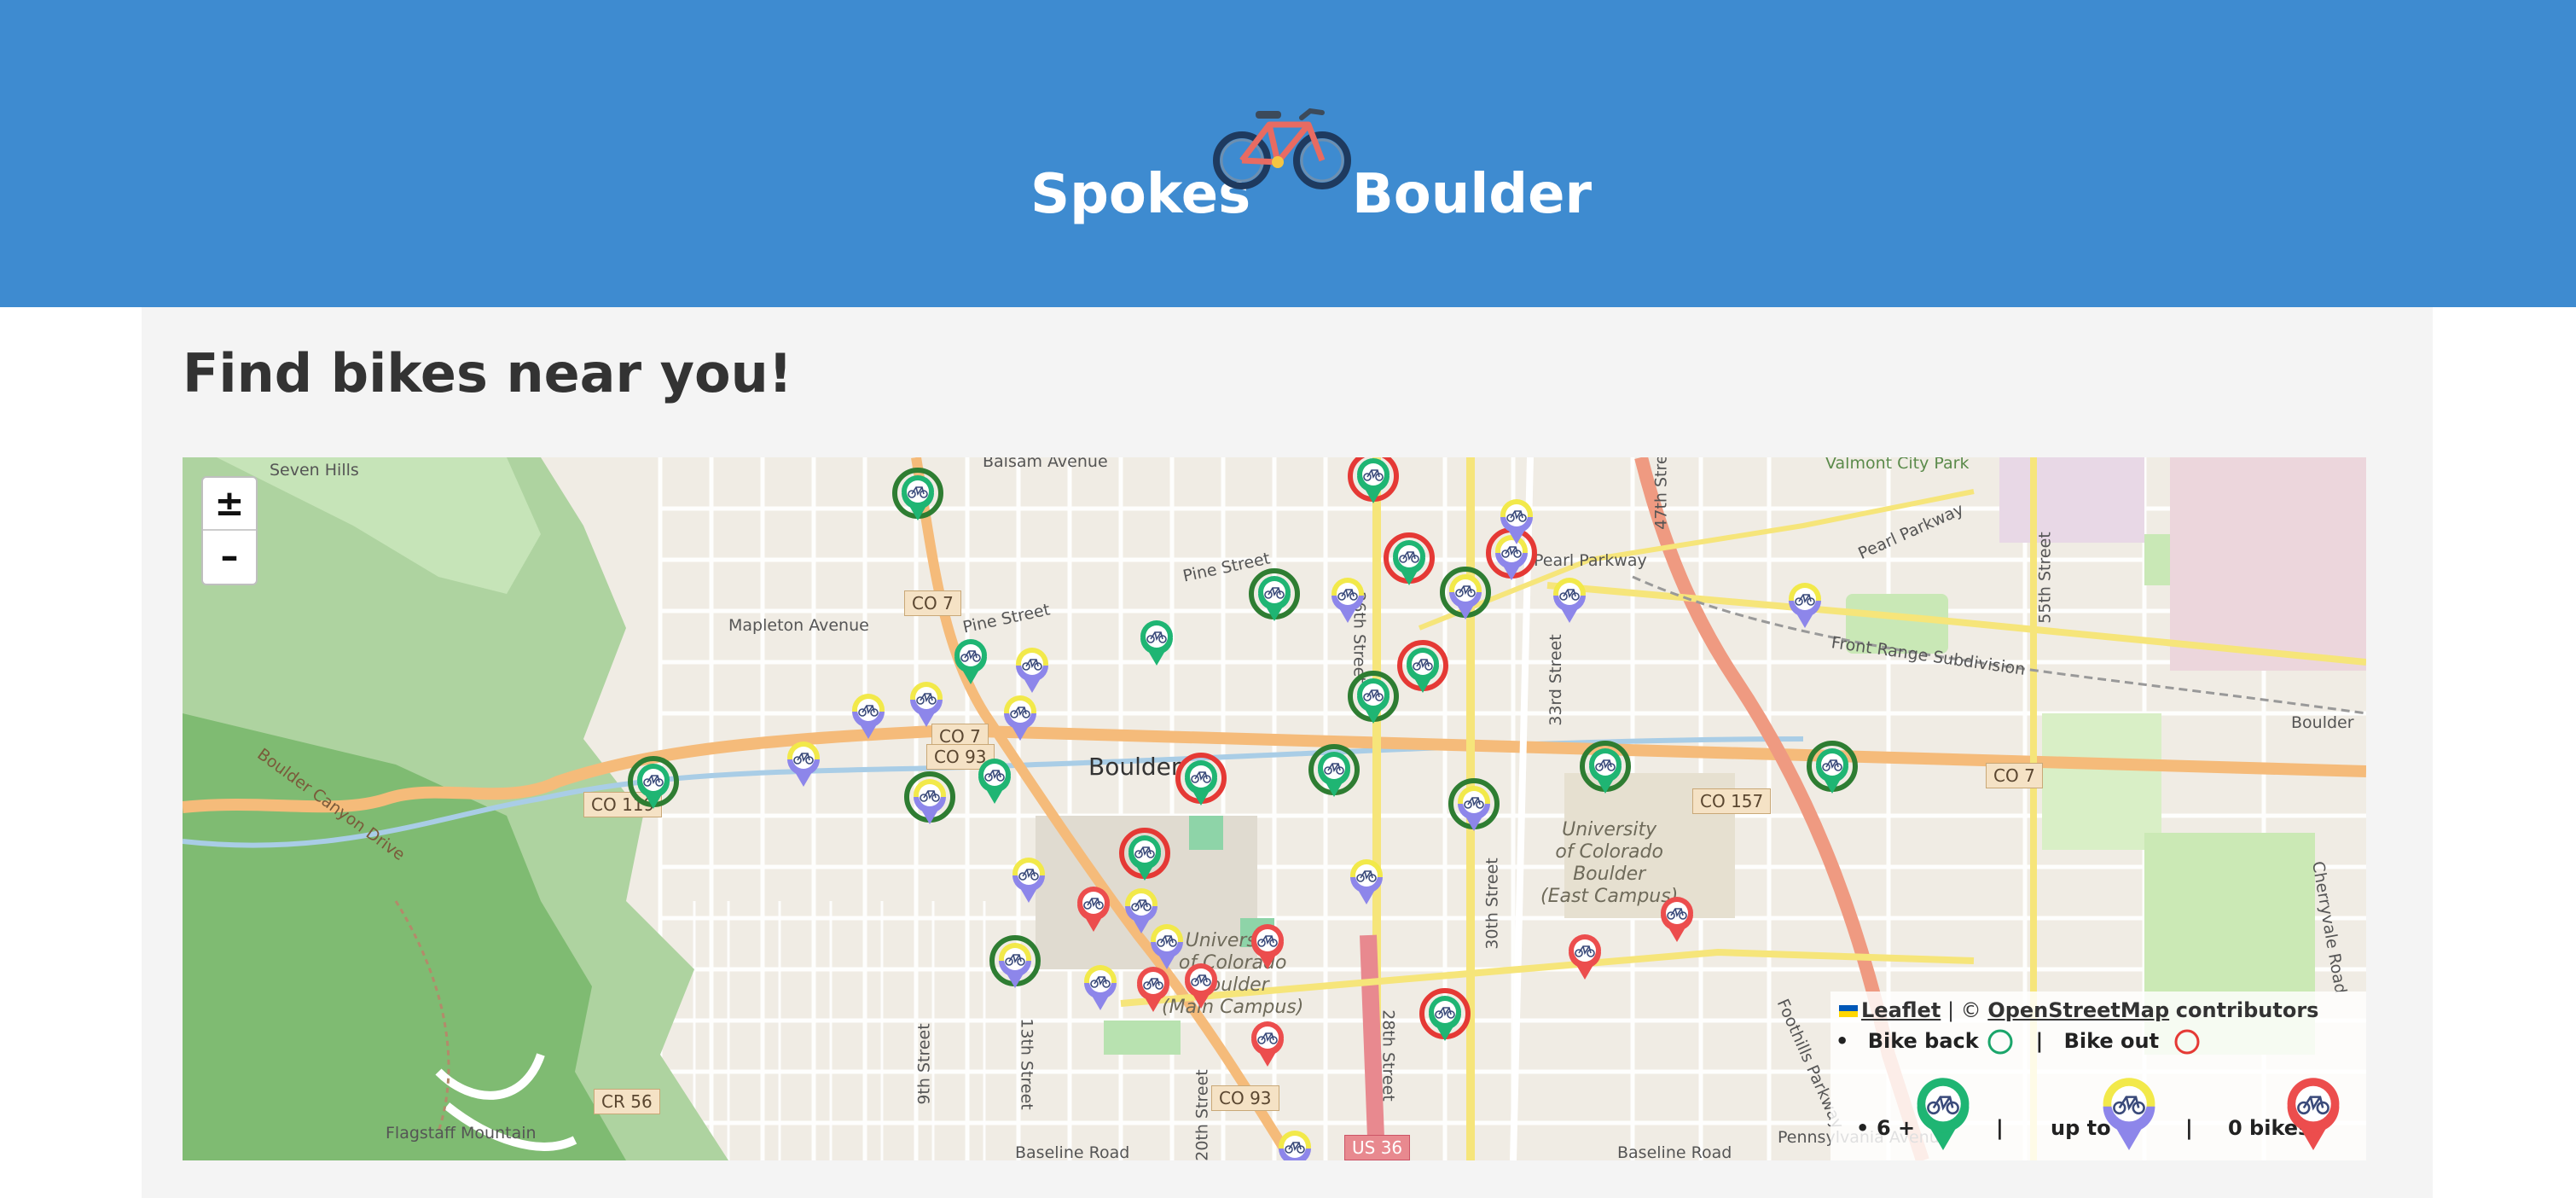 Image resolution: width=2576 pixels, height=1198 pixels. Describe the element at coordinates (1282, 148) in the screenshot. I see `bicycle-logo-icon` at that location.